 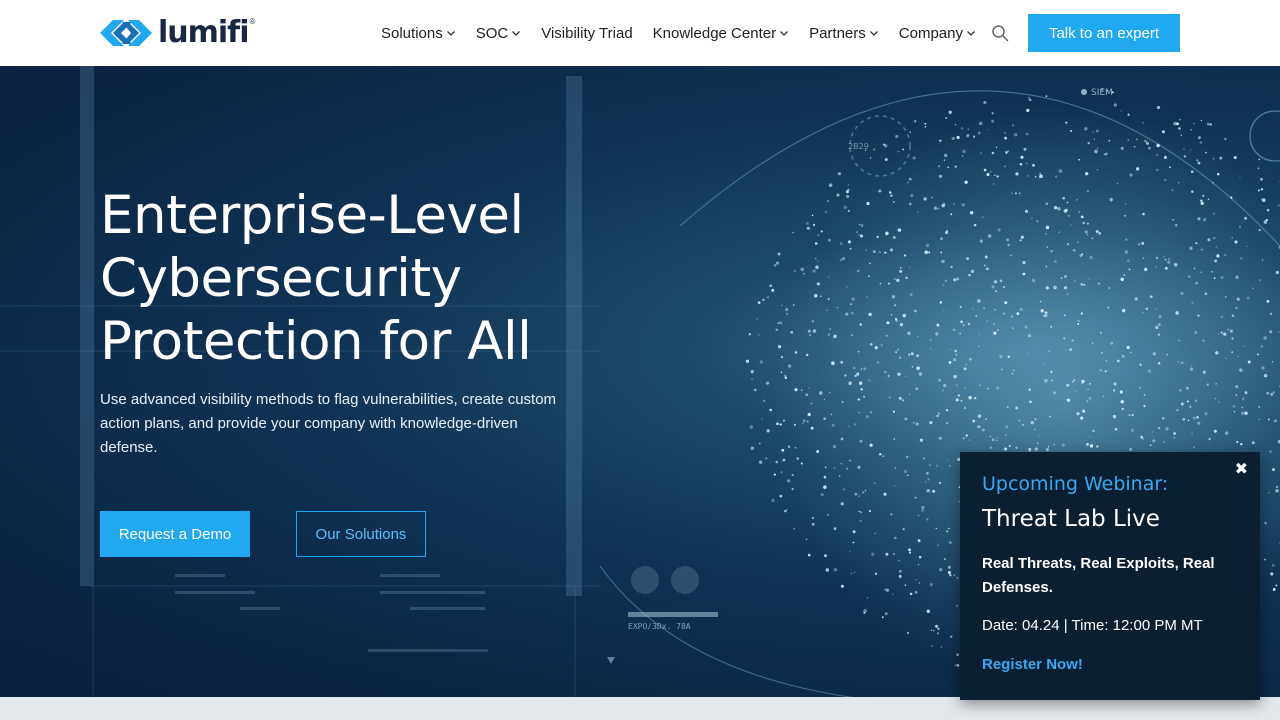 What do you see at coordinates (1104, 33) in the screenshot?
I see `talk-to-expert-button: Talk to an expert` at bounding box center [1104, 33].